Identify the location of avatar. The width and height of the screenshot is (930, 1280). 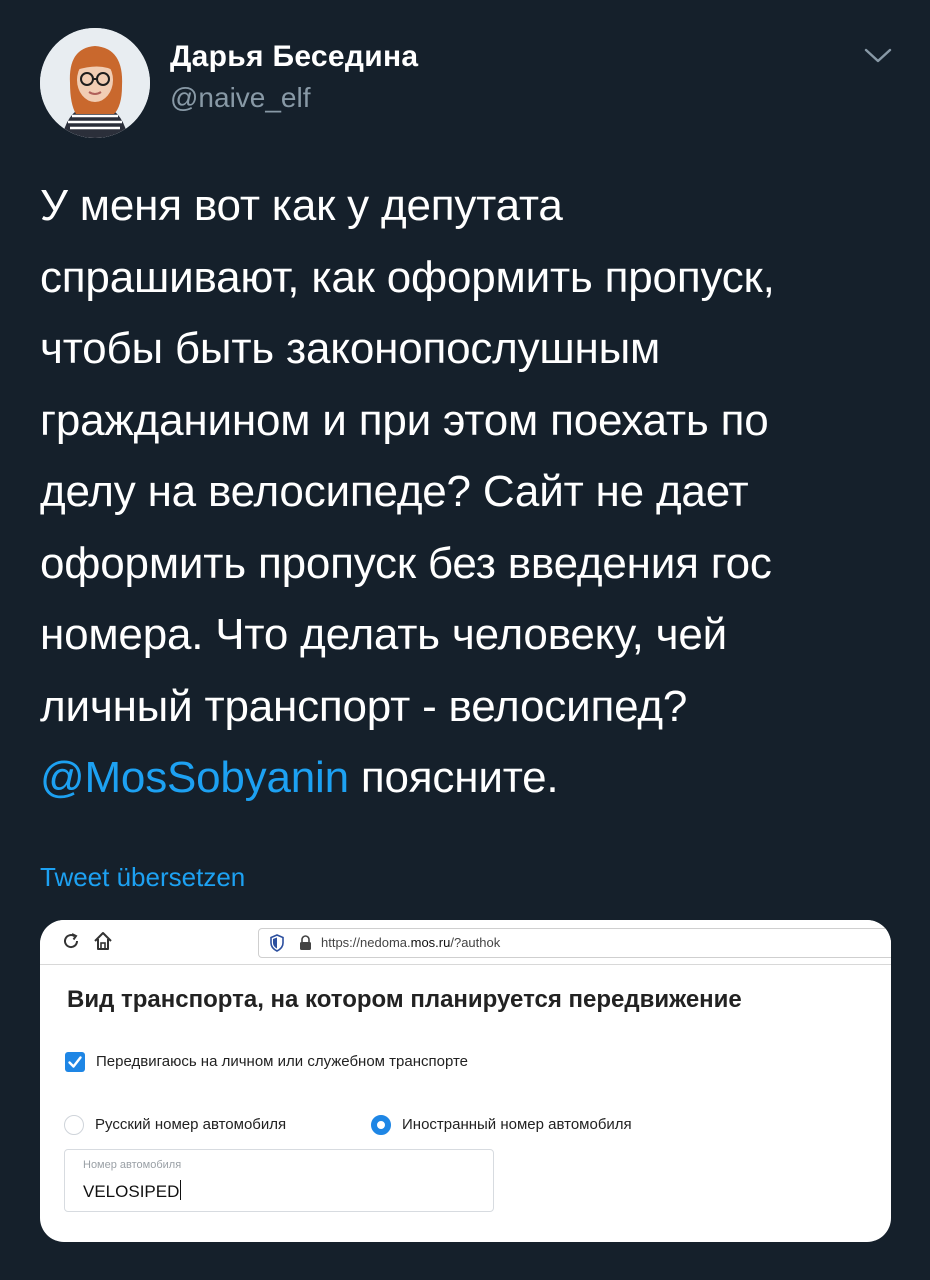
(95, 83).